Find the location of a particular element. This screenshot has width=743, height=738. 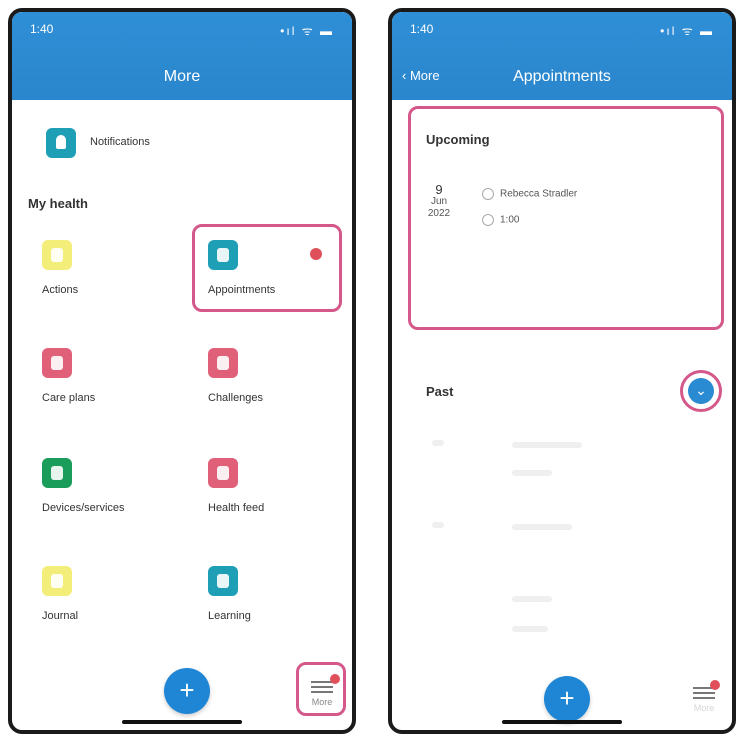

highlight-more-tab is located at coordinates (321, 689).